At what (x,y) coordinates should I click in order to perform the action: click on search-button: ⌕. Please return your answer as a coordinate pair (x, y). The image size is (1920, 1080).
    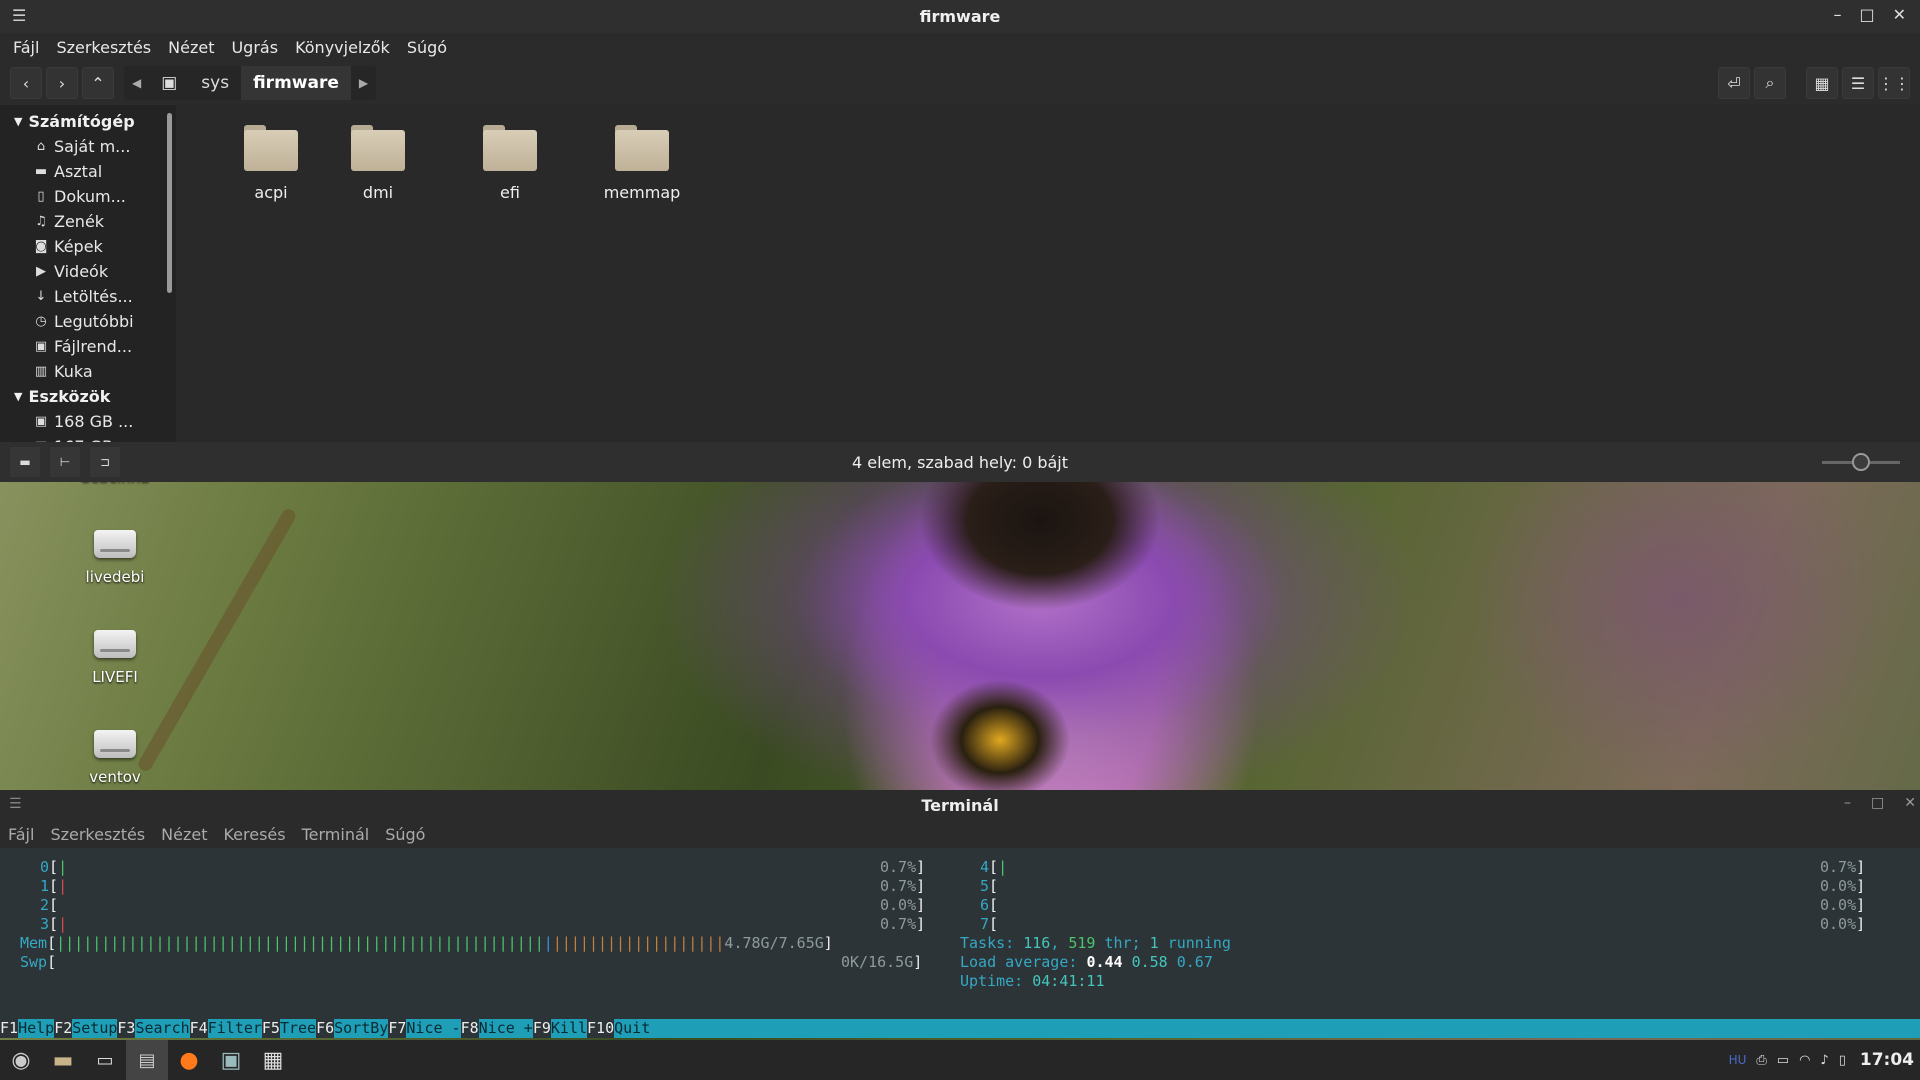
    Looking at the image, I should click on (1770, 83).